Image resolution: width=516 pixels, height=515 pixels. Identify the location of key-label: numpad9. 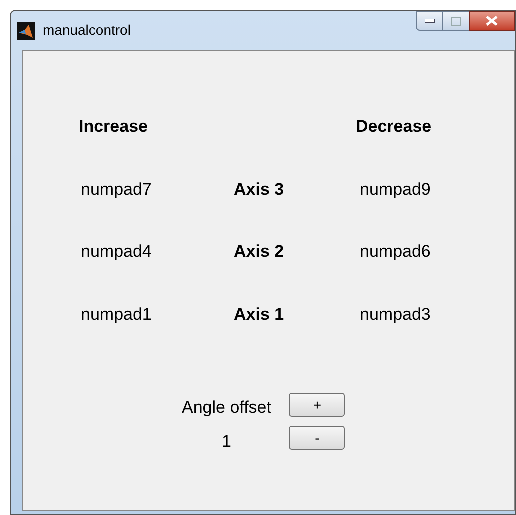
(395, 189).